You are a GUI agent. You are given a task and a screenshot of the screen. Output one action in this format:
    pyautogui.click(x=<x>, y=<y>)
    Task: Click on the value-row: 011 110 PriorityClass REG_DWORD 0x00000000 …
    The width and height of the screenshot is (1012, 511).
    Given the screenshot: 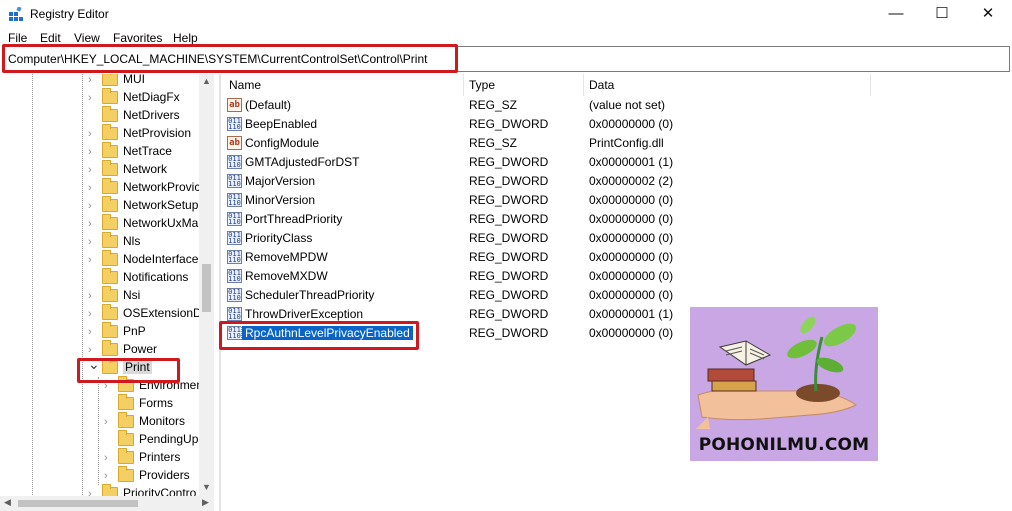 What is the action you would take?
    pyautogui.click(x=617, y=238)
    